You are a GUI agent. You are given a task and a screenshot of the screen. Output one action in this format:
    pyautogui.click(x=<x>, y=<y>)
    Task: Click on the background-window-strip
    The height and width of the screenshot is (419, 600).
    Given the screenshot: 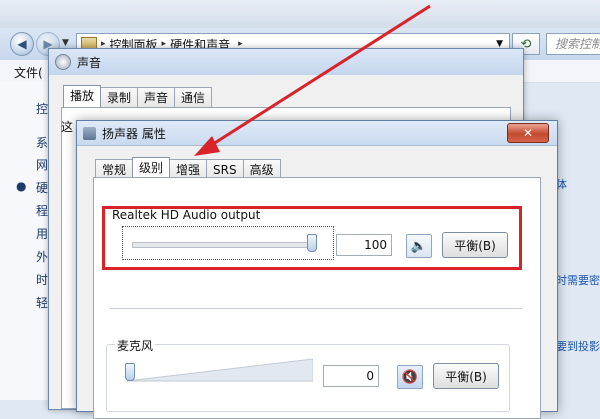 What is the action you would take?
    pyautogui.click(x=300, y=14)
    